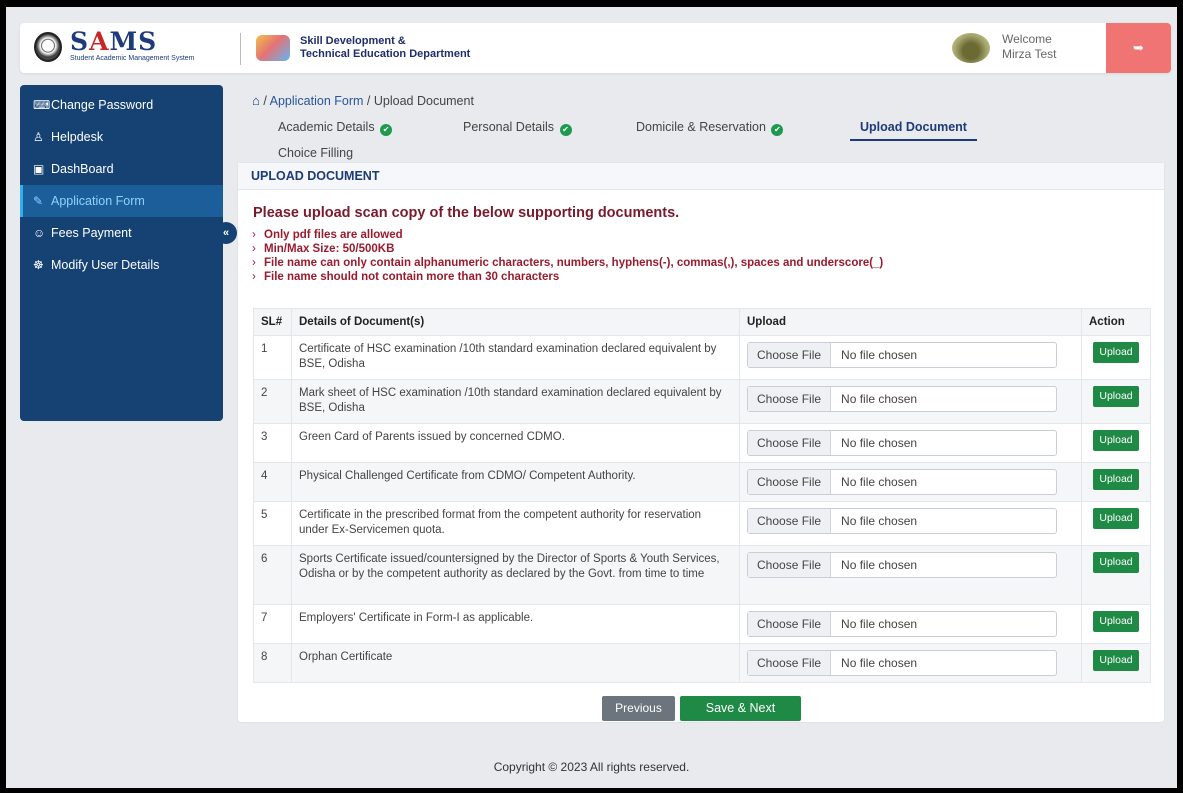  I want to click on tab-upload-document: Upload Document, so click(913, 130).